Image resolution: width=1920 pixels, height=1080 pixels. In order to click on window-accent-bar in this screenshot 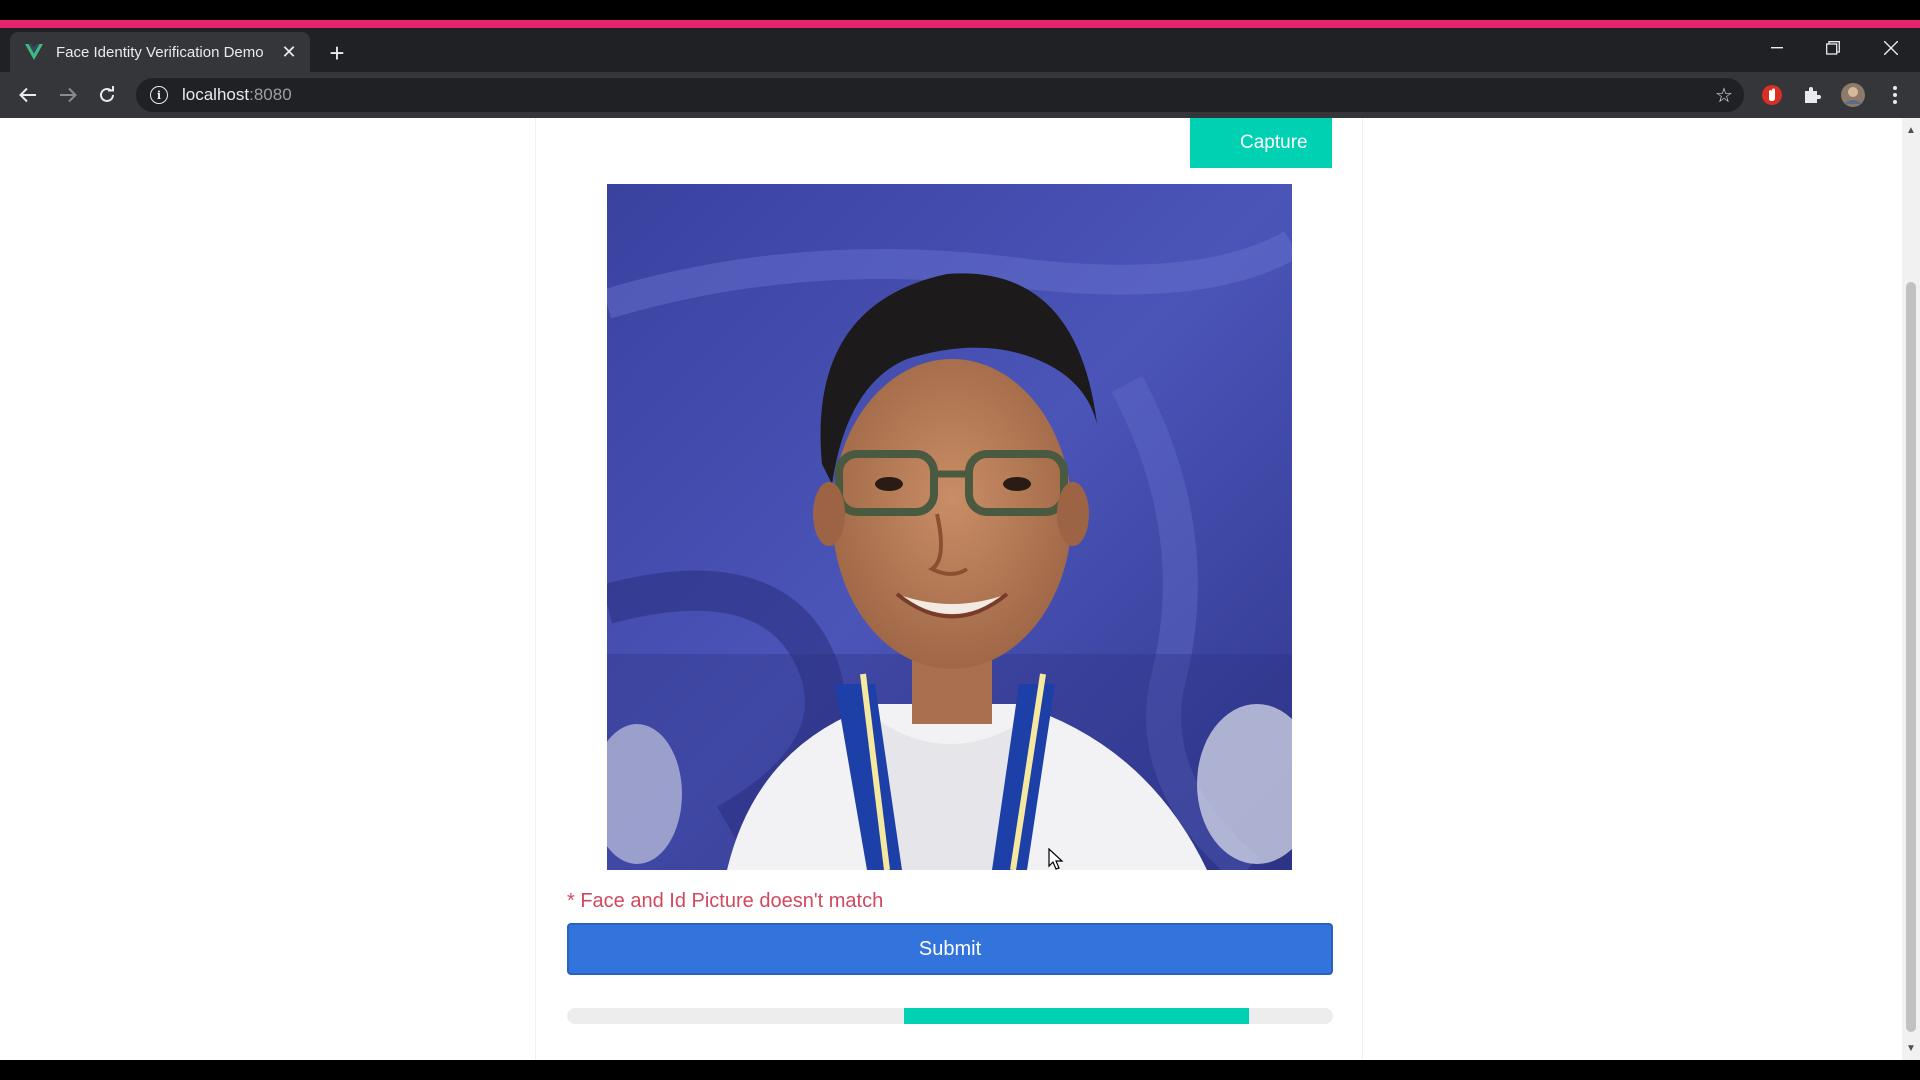, I will do `click(960, 24)`.